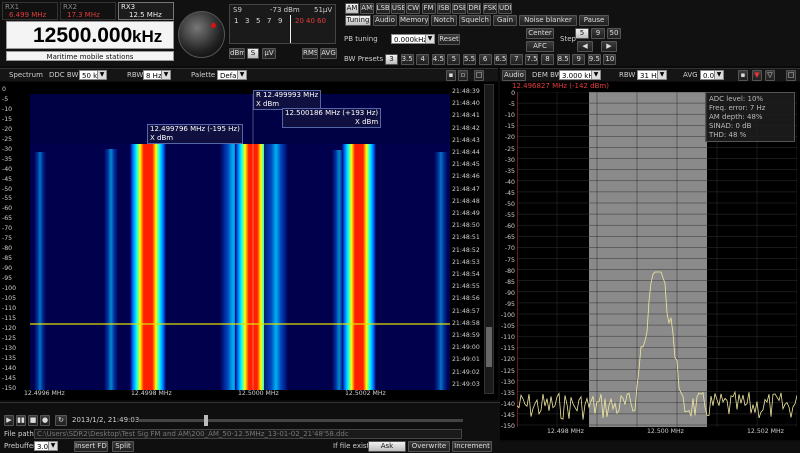 The height and width of the screenshot is (453, 800). Describe the element at coordinates (505, 20) in the screenshot. I see `tab-gain: Gain` at that location.